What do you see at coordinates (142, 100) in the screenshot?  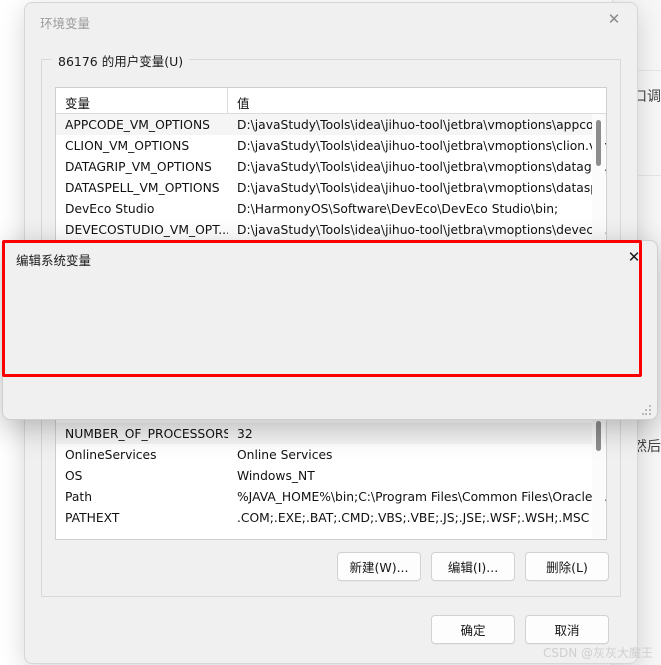 I see `column-header-variable: 变量` at bounding box center [142, 100].